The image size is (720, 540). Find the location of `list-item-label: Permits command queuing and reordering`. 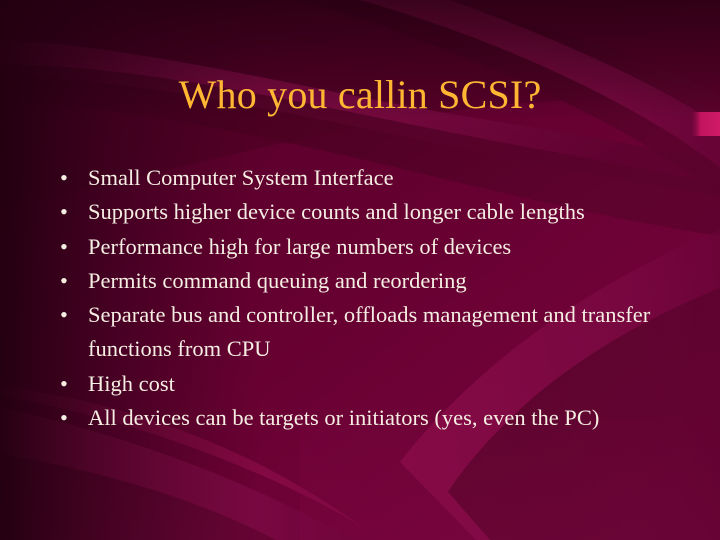

list-item-label: Permits command queuing and reordering is located at coordinates (277, 280).